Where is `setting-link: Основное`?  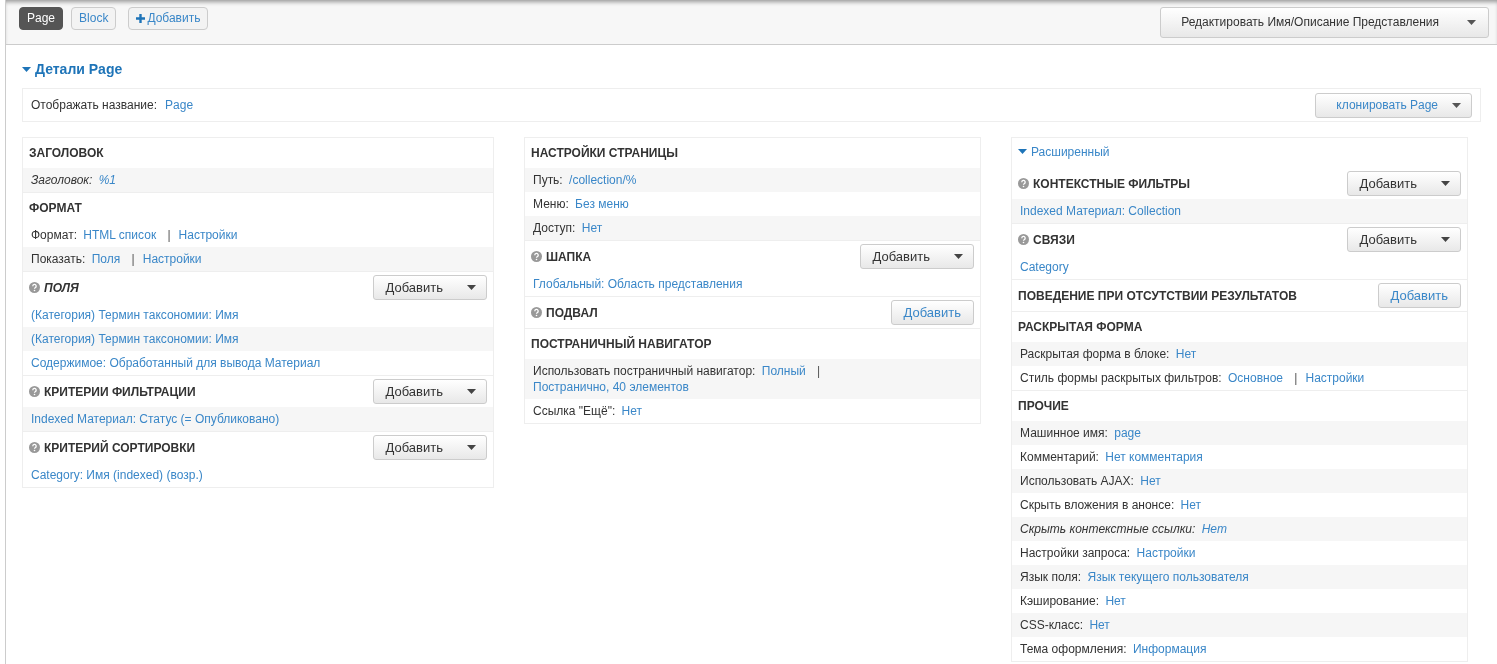
setting-link: Основное is located at coordinates (1255, 378).